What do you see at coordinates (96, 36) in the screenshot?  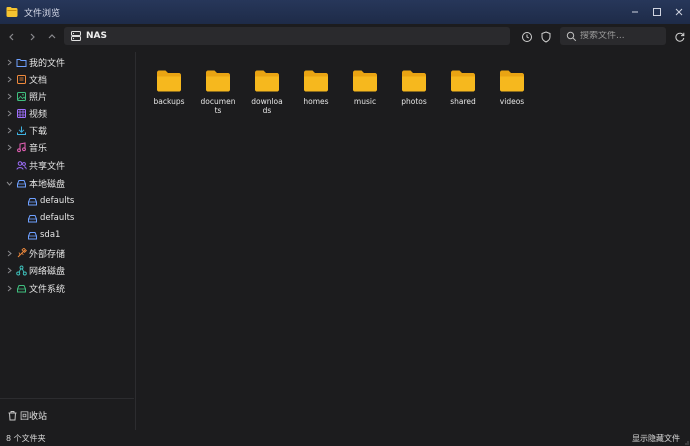 I see `path-label: NAS` at bounding box center [96, 36].